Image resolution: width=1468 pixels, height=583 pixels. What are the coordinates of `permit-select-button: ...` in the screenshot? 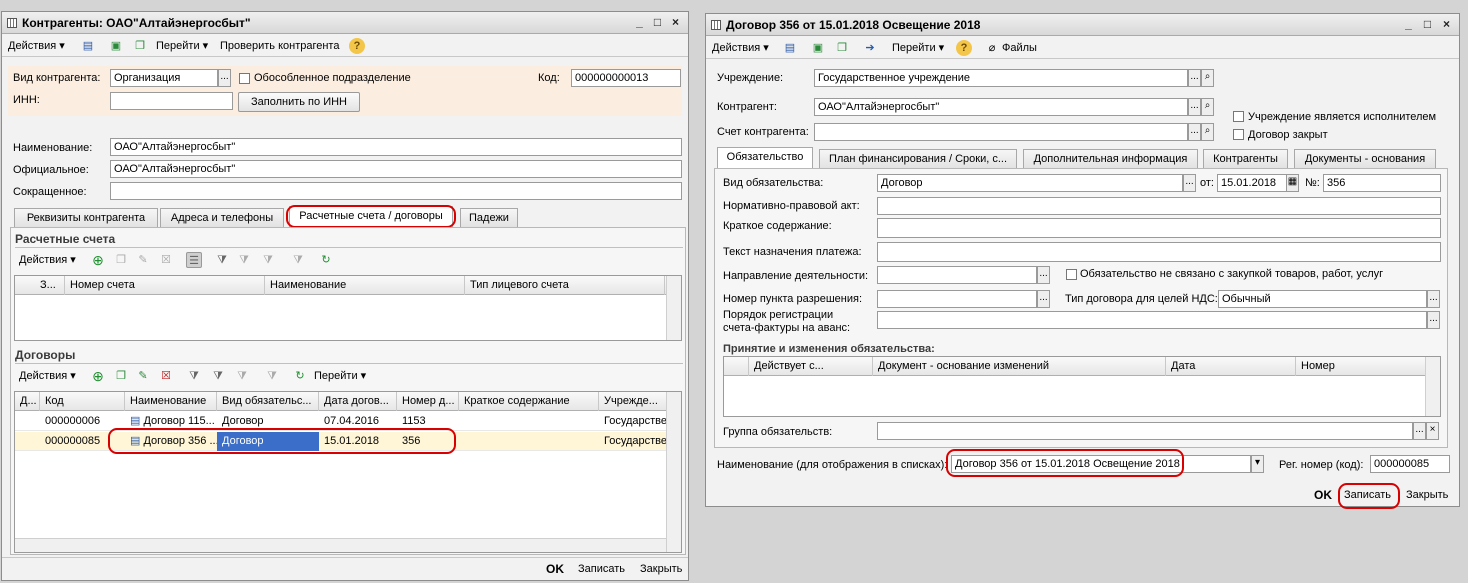 It's located at (1043, 299).